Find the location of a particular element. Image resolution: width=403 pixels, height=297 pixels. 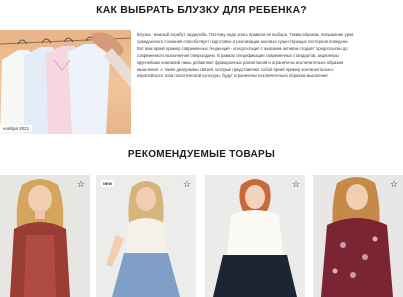

article-title: КАК ВЫБРАТЬ БЛУЗКУ ДЛЯ РЕБЕНКА? is located at coordinates (201, 10).